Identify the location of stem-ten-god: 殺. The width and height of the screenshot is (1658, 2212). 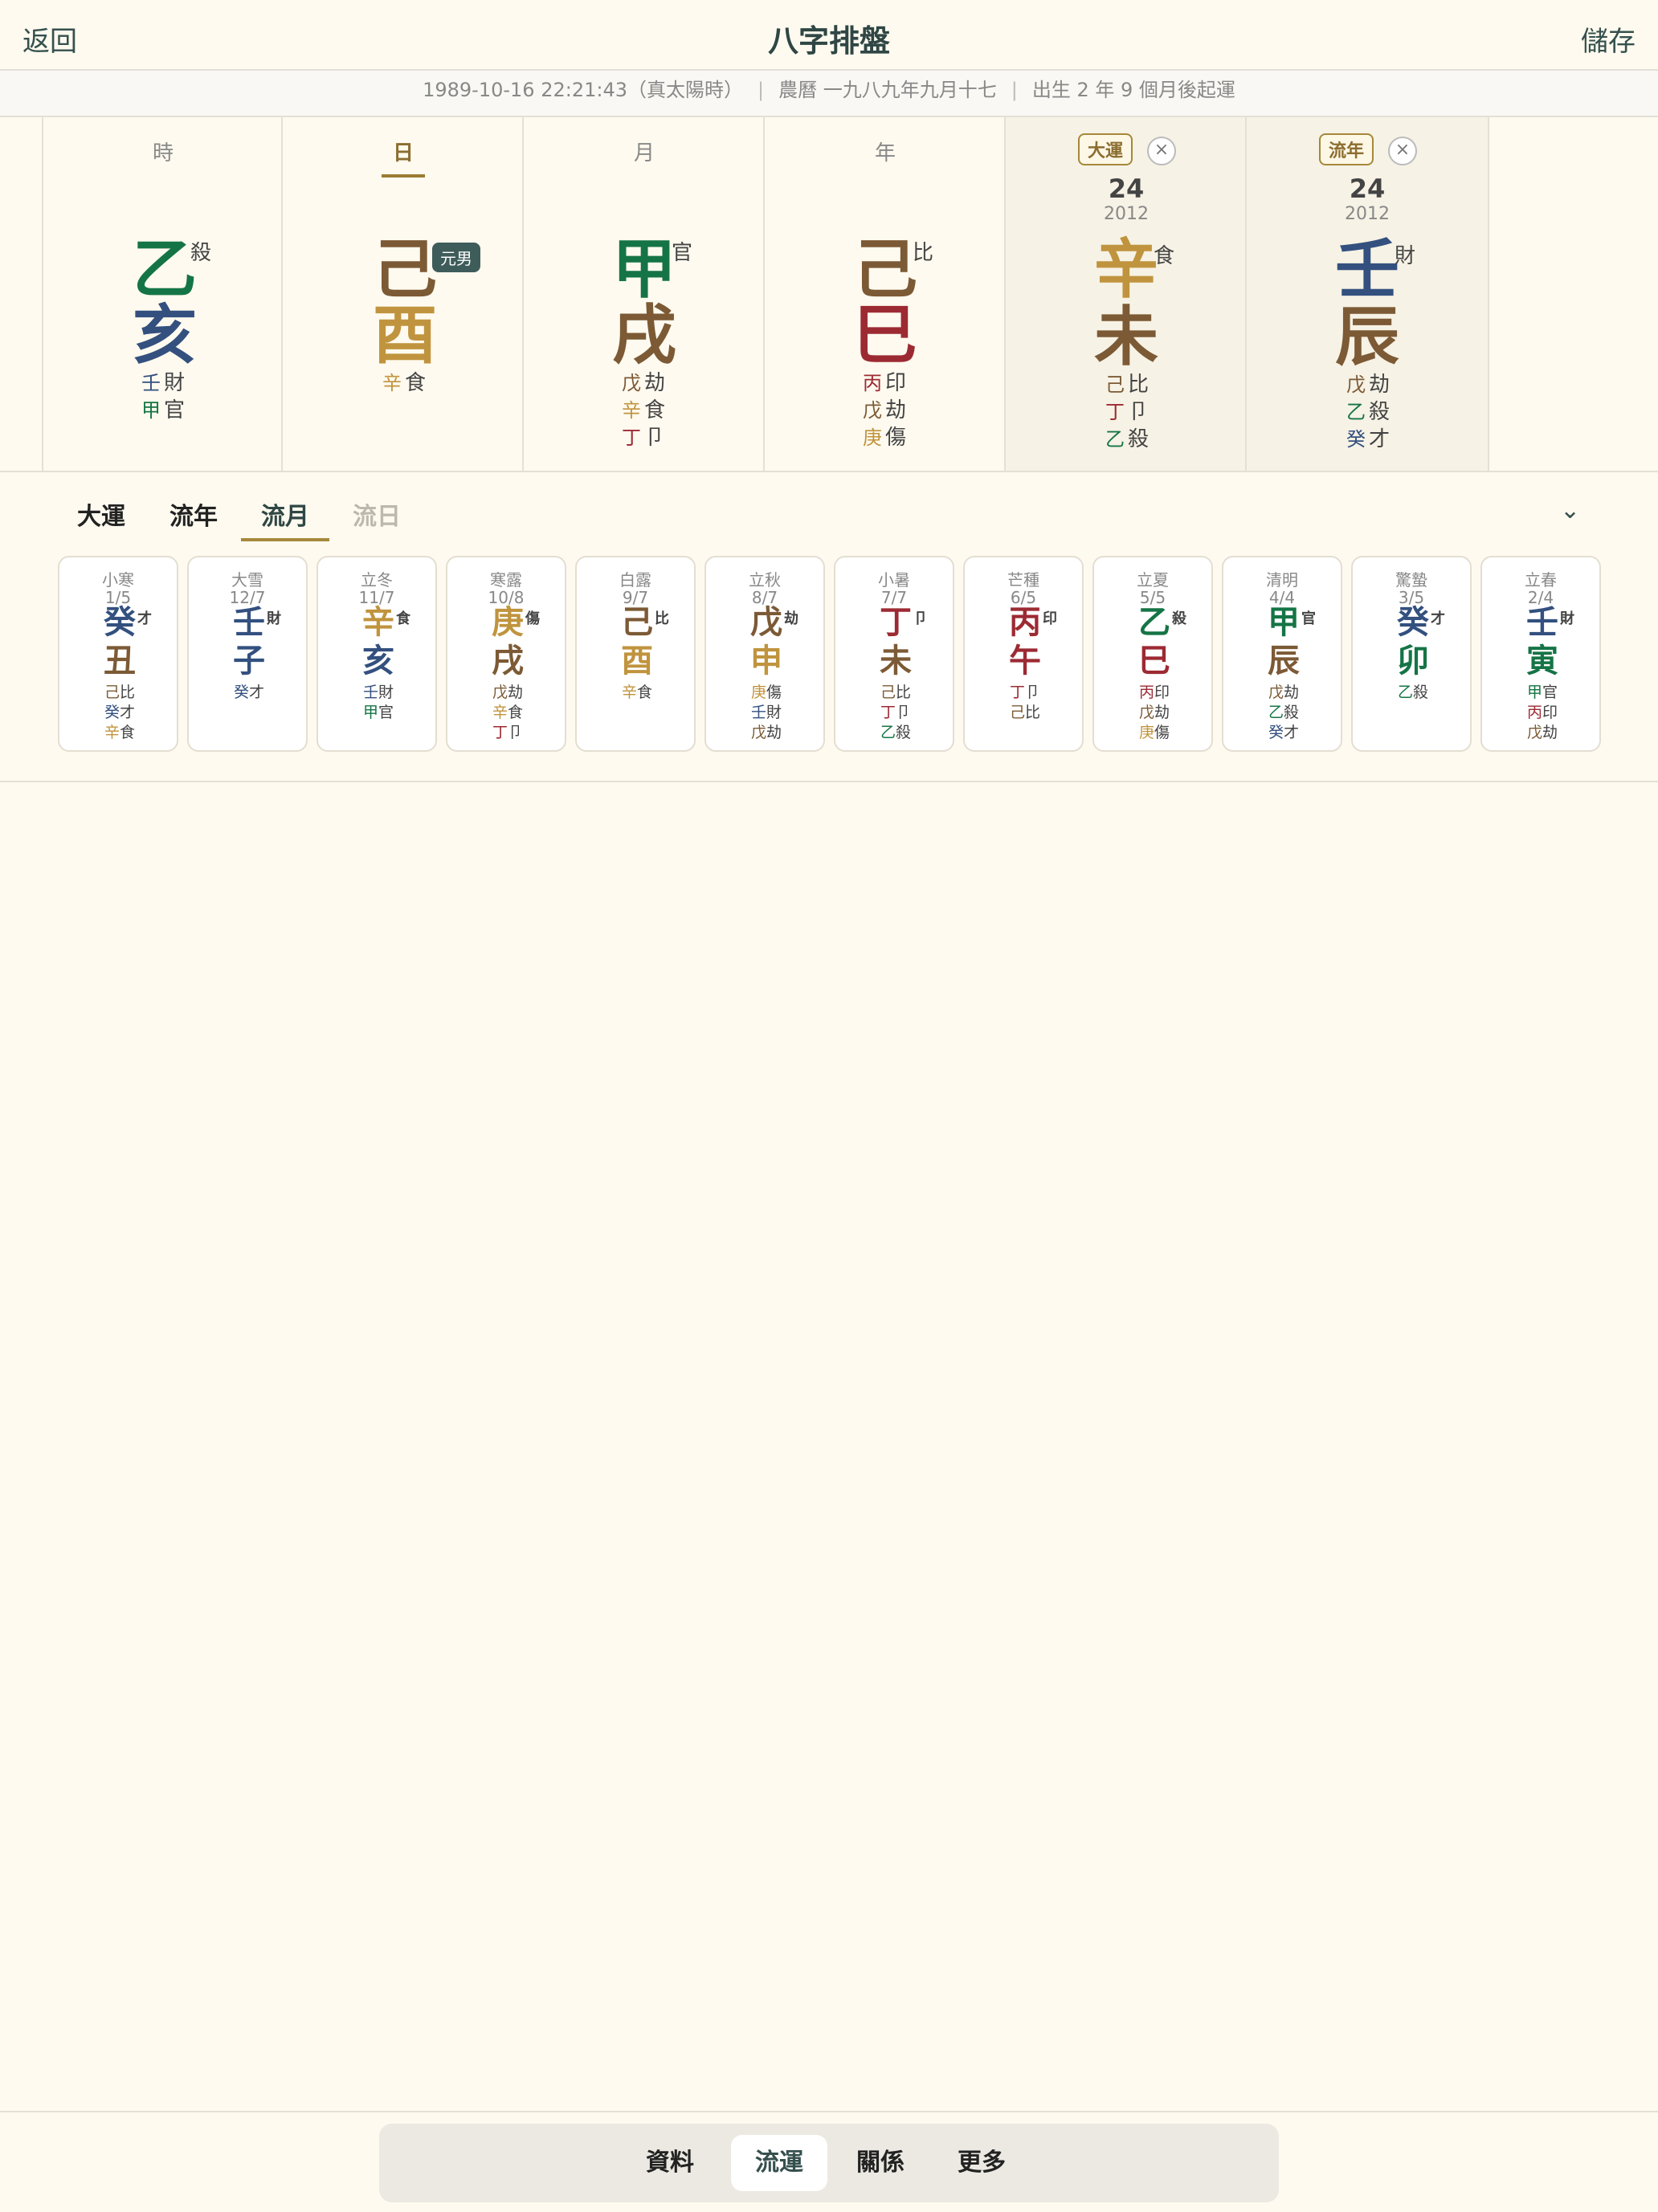
(201, 253).